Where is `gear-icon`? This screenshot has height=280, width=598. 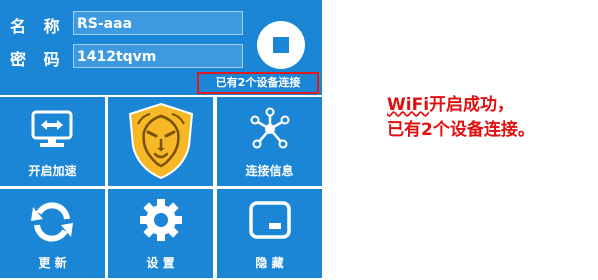 gear-icon is located at coordinates (161, 220).